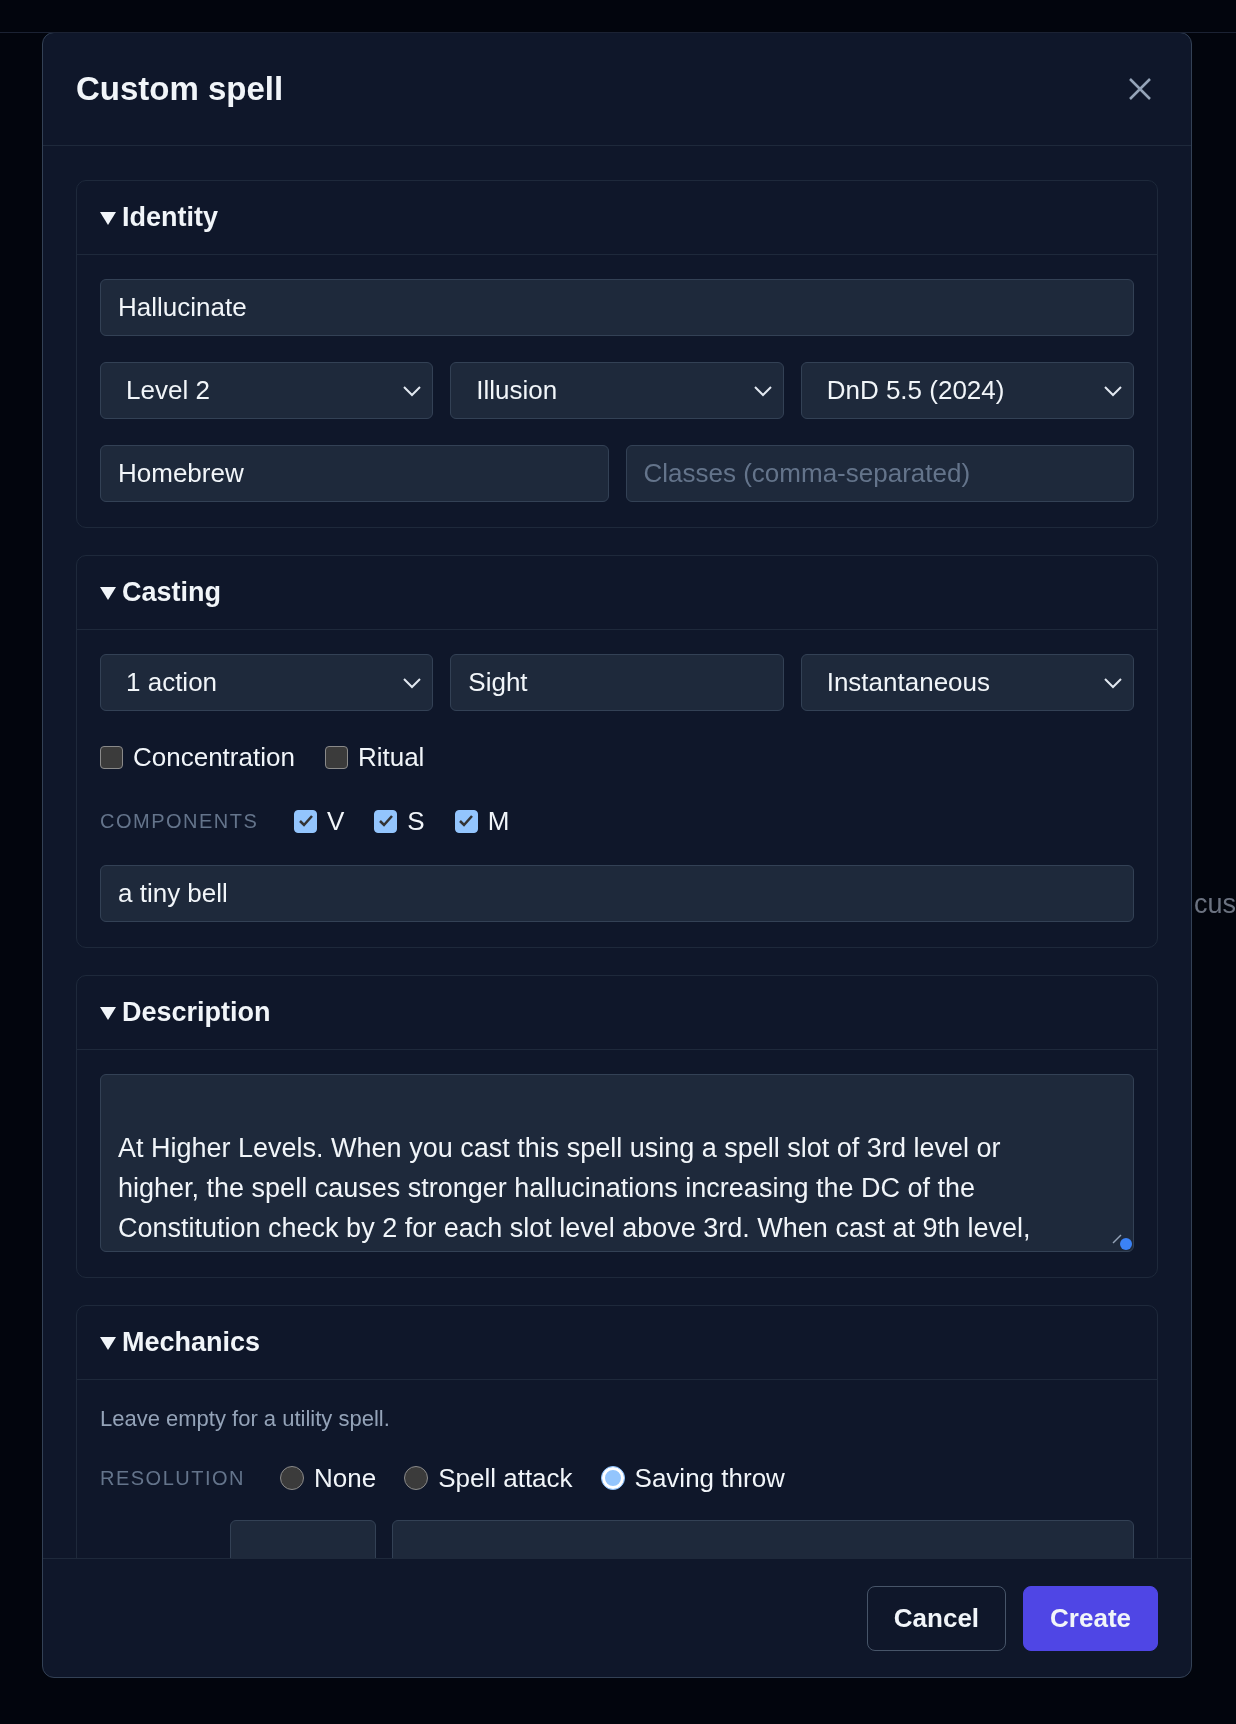 The width and height of the screenshot is (1236, 1724). What do you see at coordinates (328, 1478) in the screenshot?
I see `radio-option: None` at bounding box center [328, 1478].